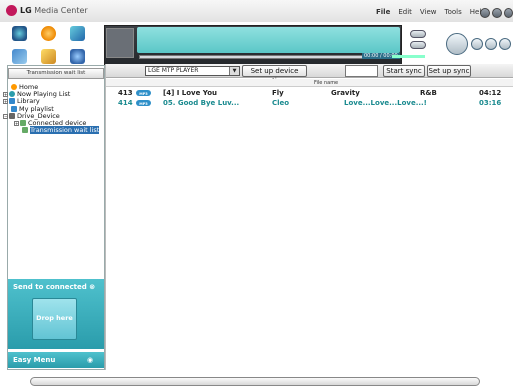 Image resolution: width=513 pixels, height=388 pixels. I want to click on drop-zone-label: Drop here, so click(54, 318).